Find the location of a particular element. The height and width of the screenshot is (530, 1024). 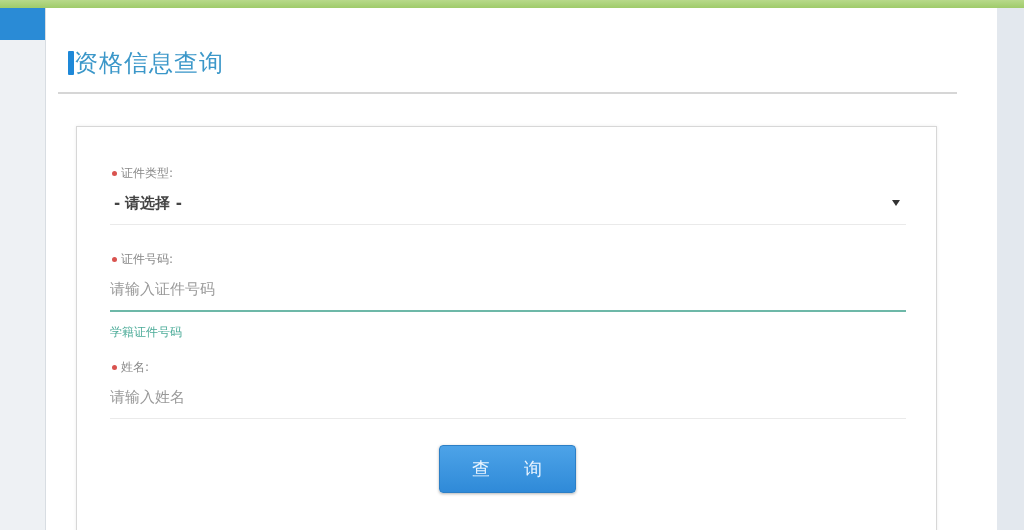

title-marker is located at coordinates (71, 63).